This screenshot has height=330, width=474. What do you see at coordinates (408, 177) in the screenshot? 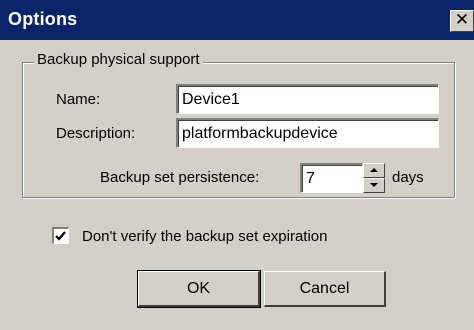
I see `persistence-unit: days` at bounding box center [408, 177].